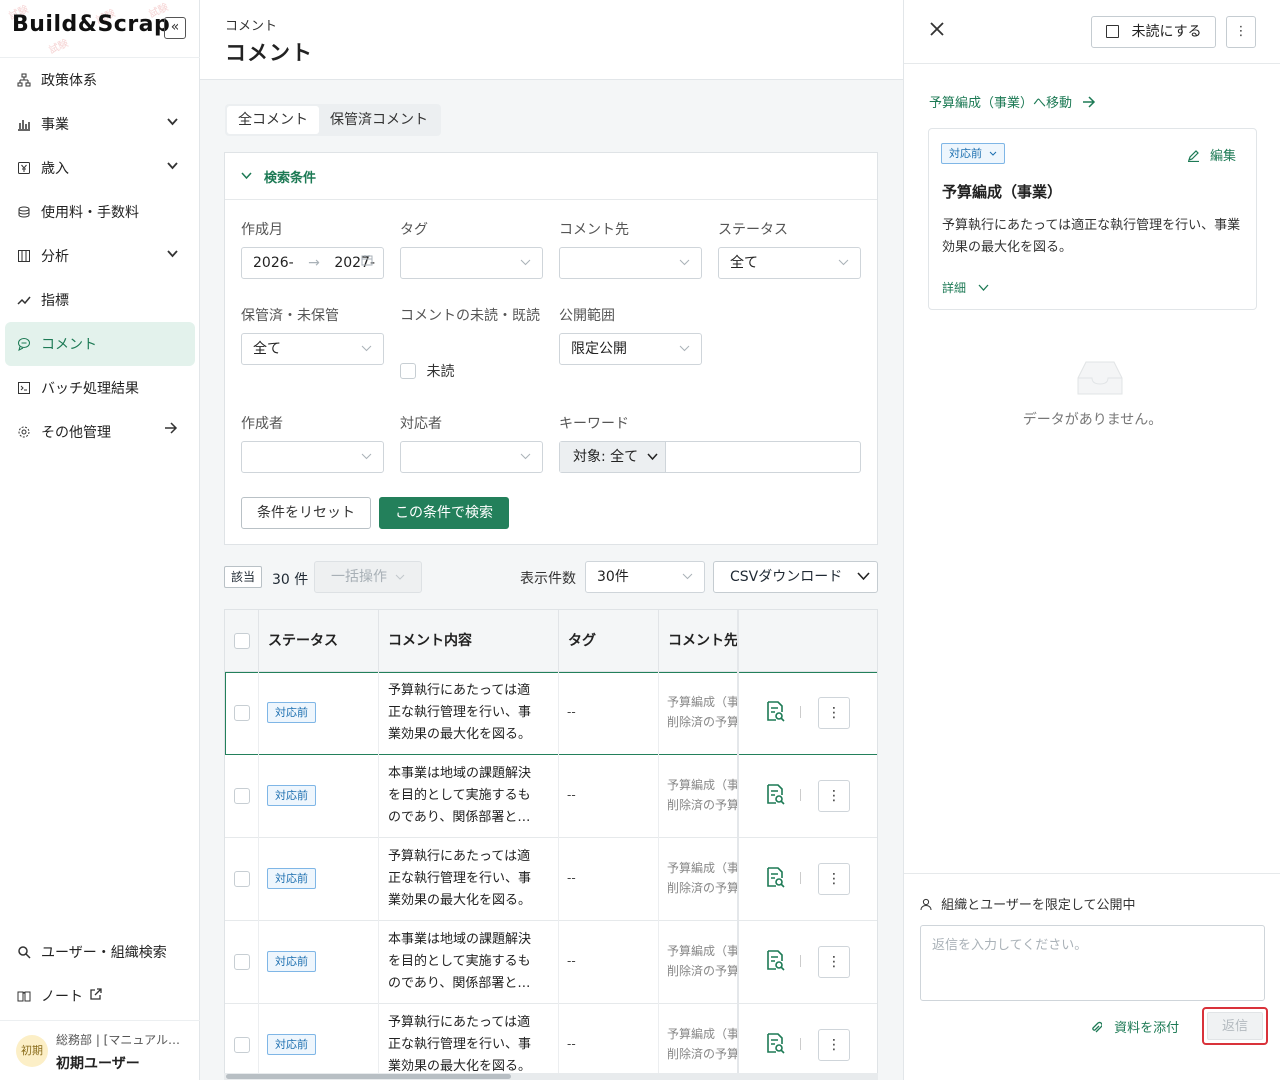  What do you see at coordinates (100, 80) in the screenshot?
I see `sidebar-item-policy: 政策体系` at bounding box center [100, 80].